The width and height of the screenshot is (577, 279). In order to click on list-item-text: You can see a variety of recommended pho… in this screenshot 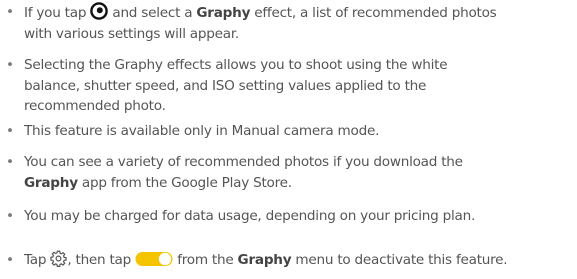, I will do `click(243, 172)`.